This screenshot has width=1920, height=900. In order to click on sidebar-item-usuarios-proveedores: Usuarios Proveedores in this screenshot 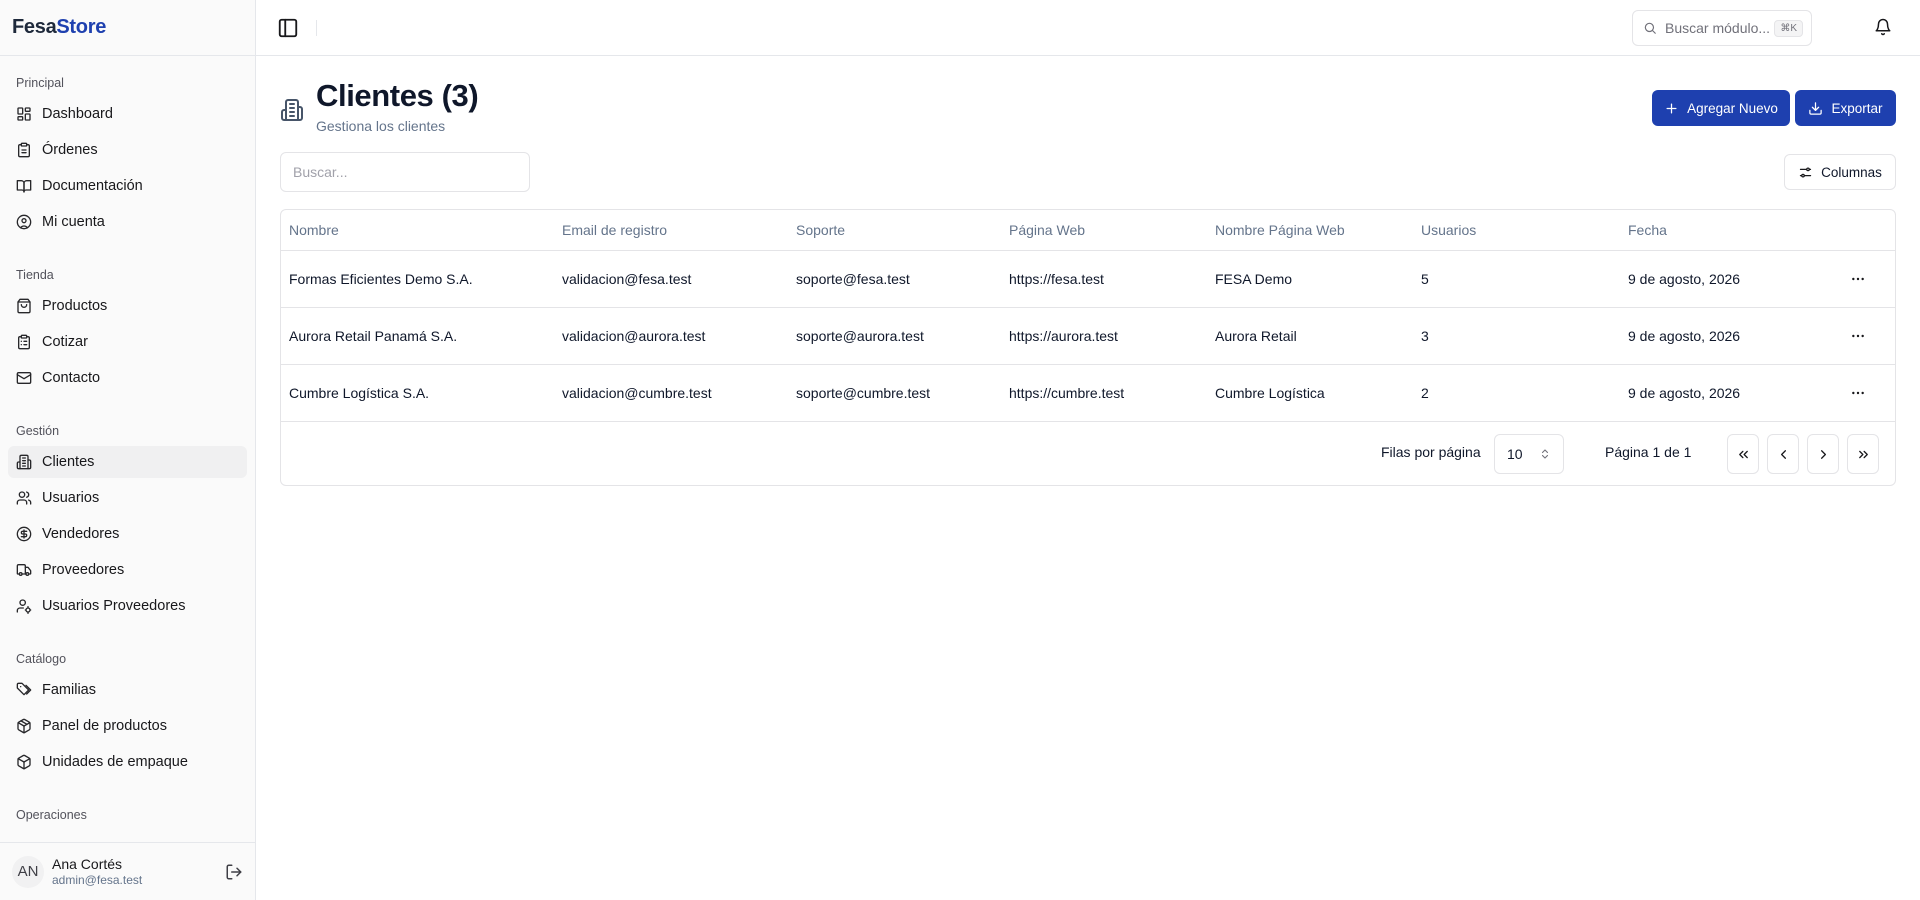, I will do `click(127, 606)`.